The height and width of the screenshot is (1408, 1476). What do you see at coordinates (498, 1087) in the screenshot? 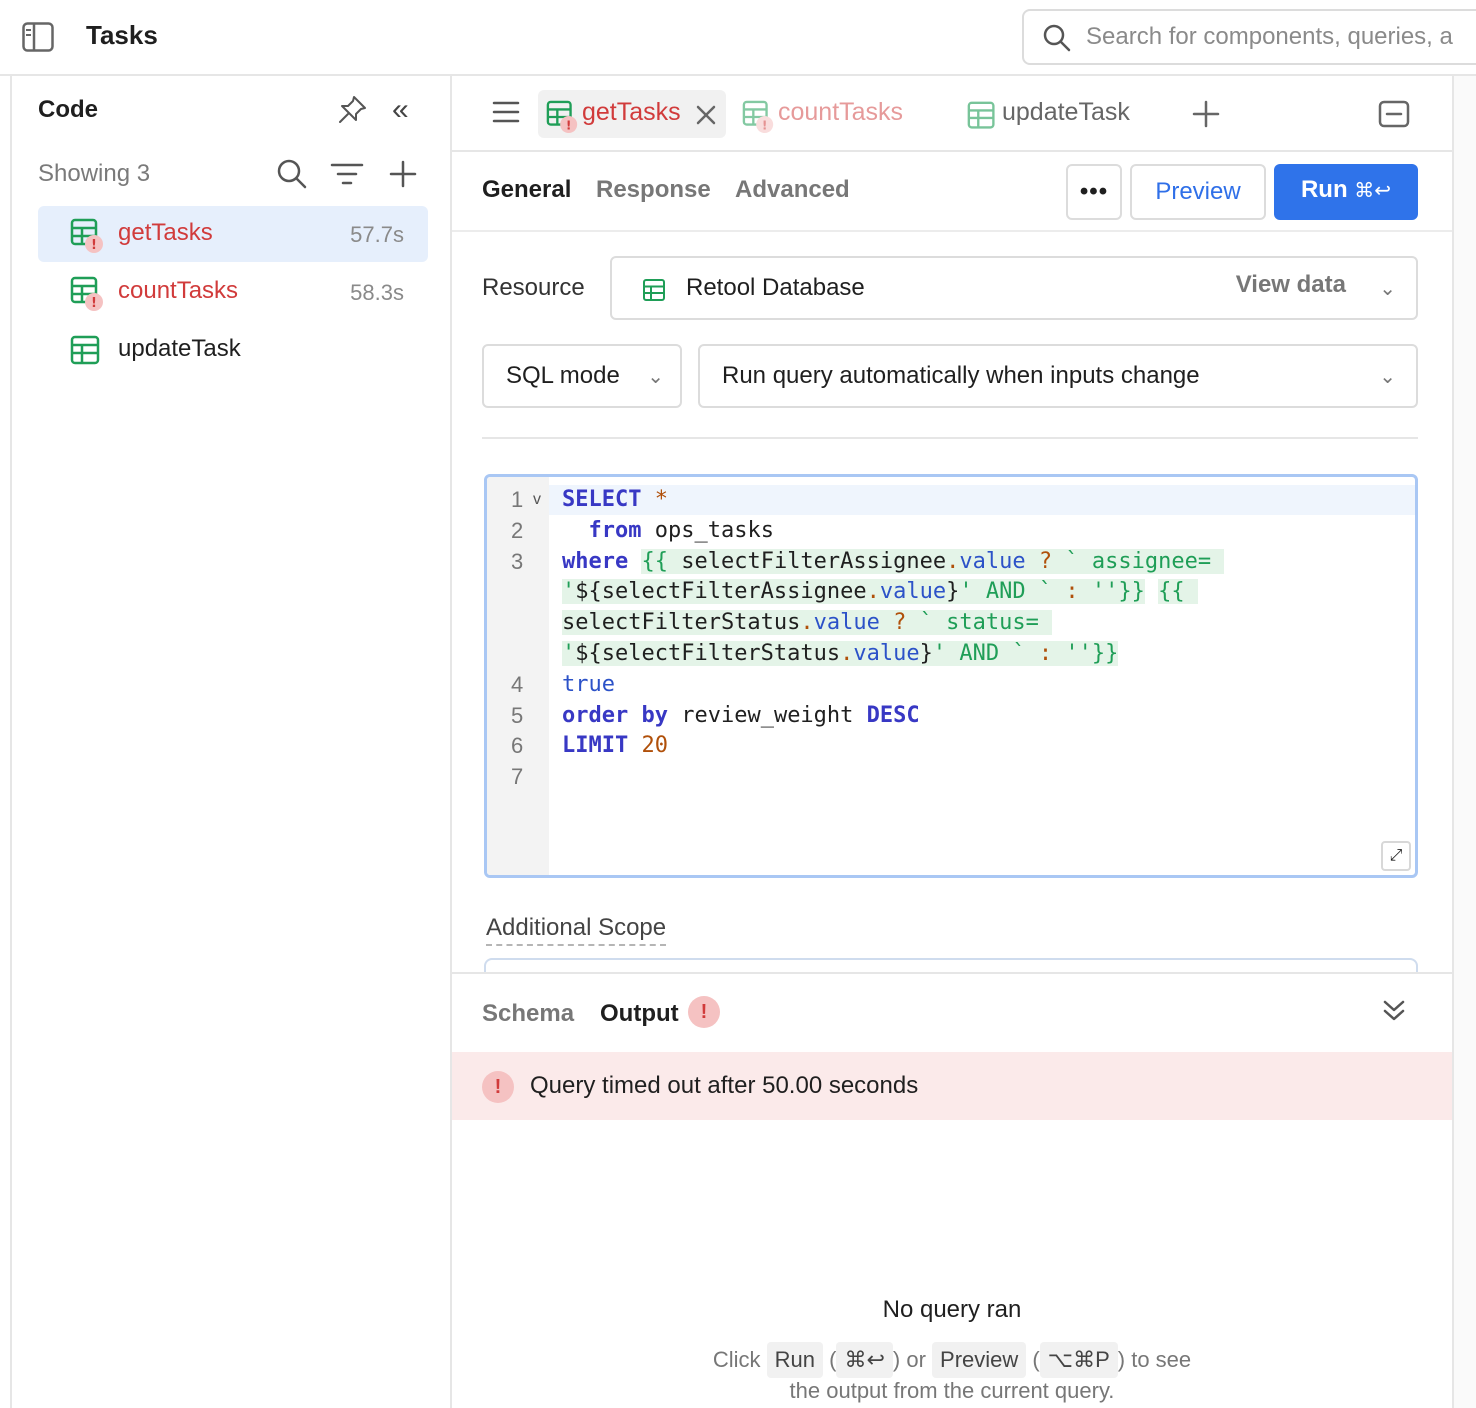
I see `error-icon: !` at bounding box center [498, 1087].